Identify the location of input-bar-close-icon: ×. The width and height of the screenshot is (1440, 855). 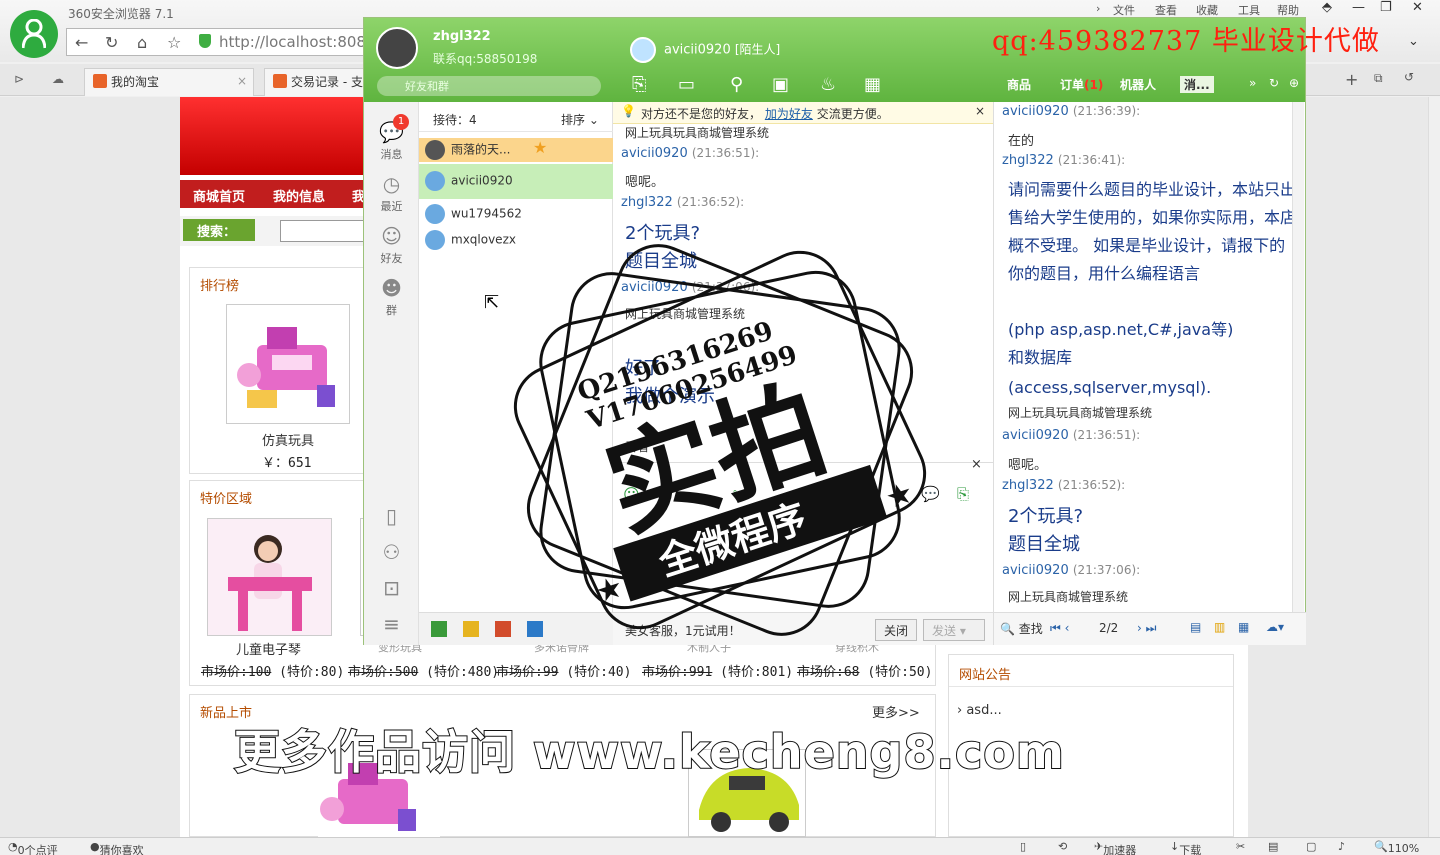
(976, 464).